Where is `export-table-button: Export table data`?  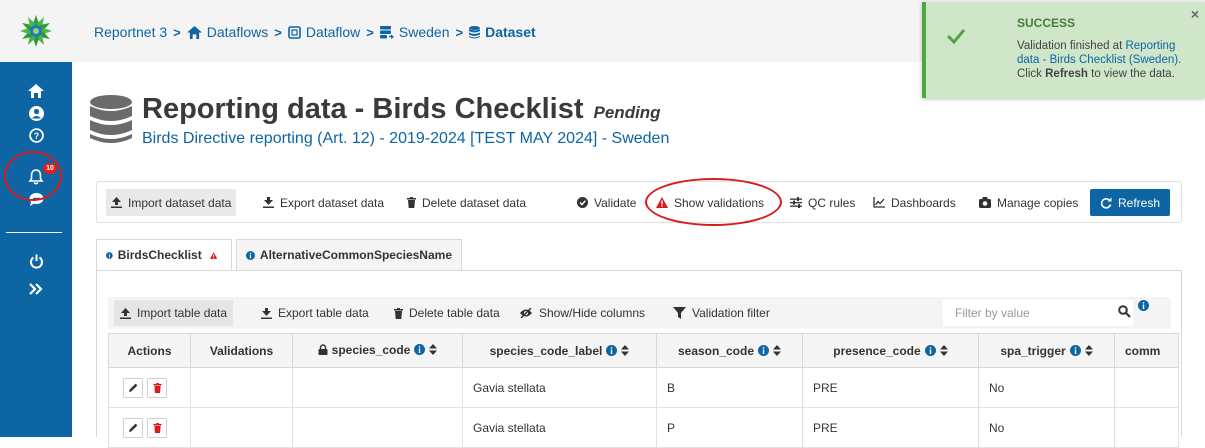 export-table-button: Export table data is located at coordinates (315, 313).